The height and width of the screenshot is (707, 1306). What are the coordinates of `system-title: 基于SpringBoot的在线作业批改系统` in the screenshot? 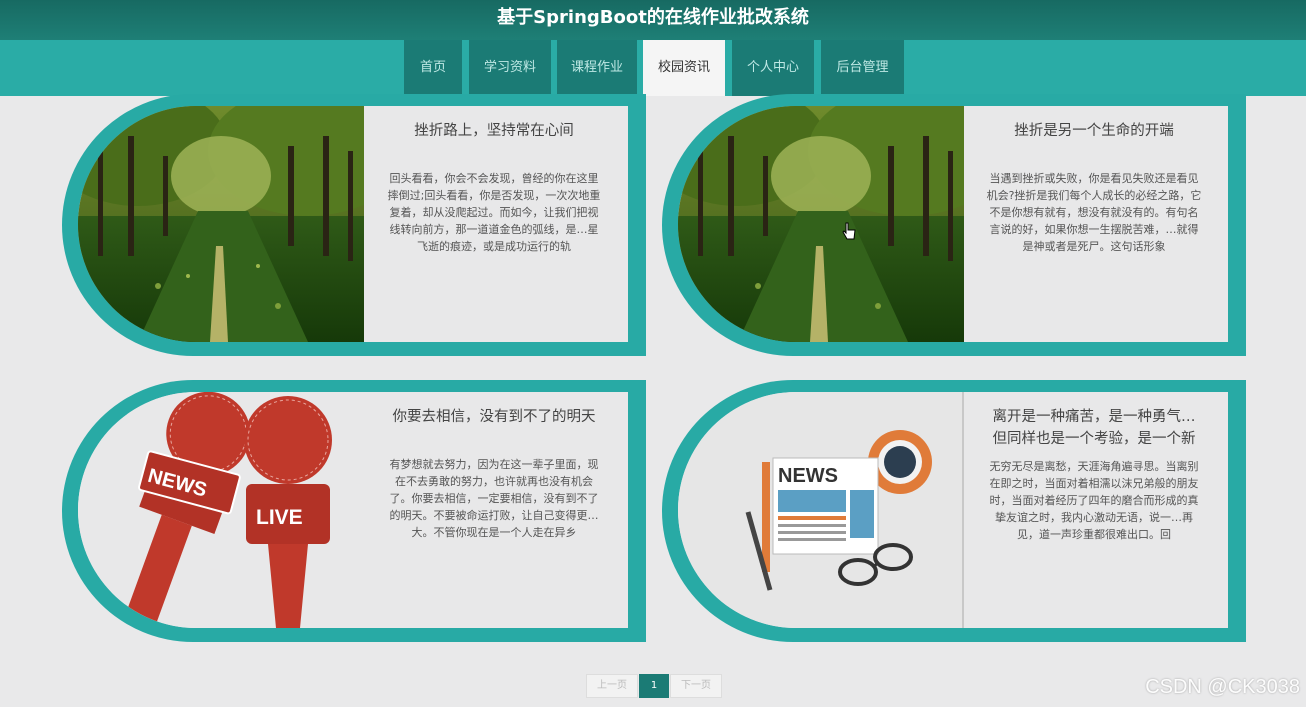 It's located at (653, 17).